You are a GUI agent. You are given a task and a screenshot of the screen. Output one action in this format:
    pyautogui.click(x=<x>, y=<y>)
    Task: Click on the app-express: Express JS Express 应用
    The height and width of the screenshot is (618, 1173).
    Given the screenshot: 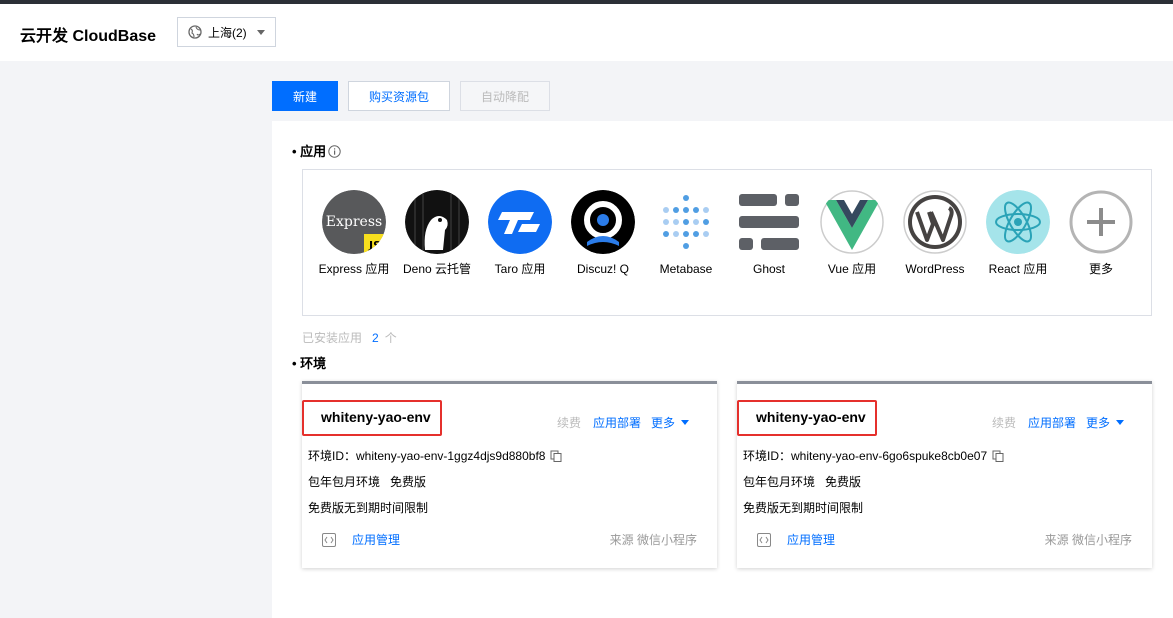 What is the action you would take?
    pyautogui.click(x=354, y=234)
    